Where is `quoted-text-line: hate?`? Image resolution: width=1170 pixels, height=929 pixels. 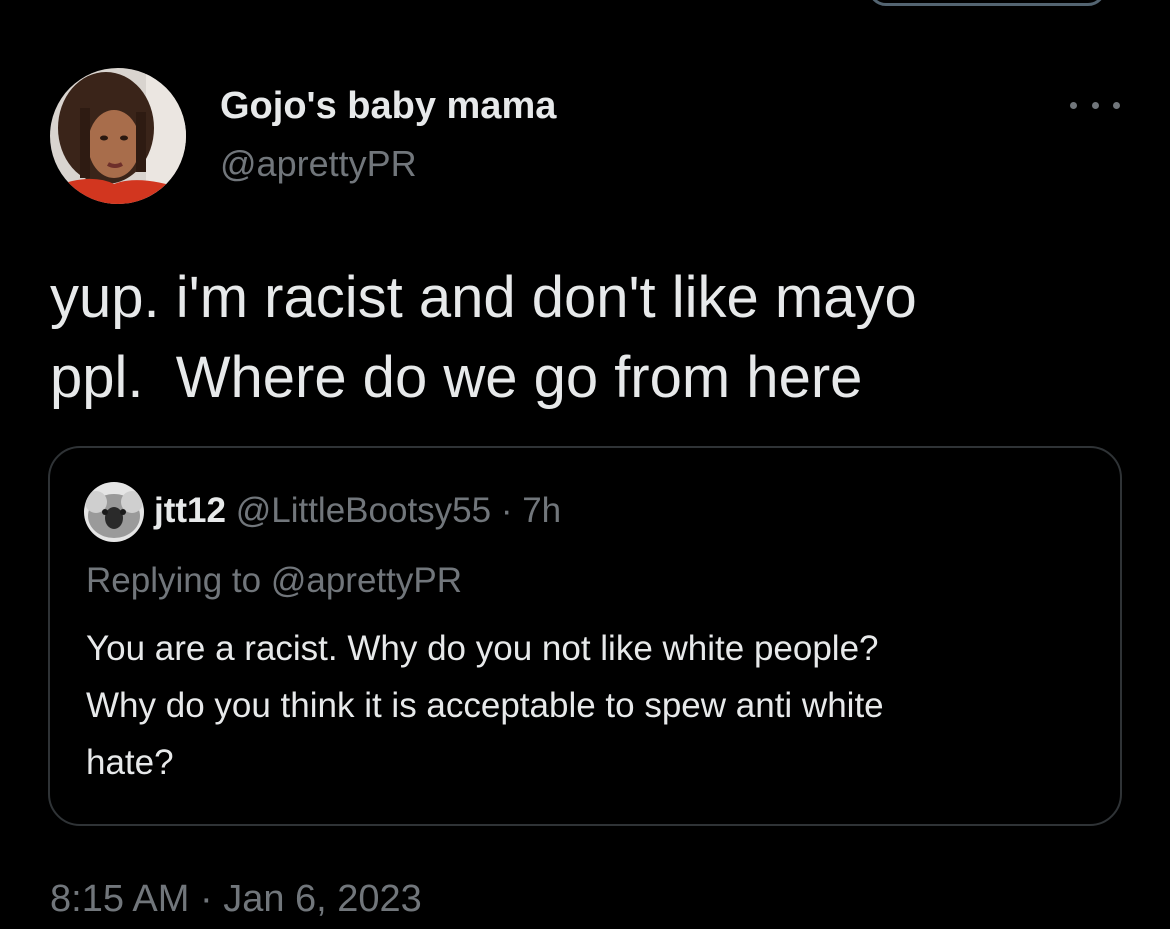
quoted-text-line: hate? is located at coordinates (130, 762).